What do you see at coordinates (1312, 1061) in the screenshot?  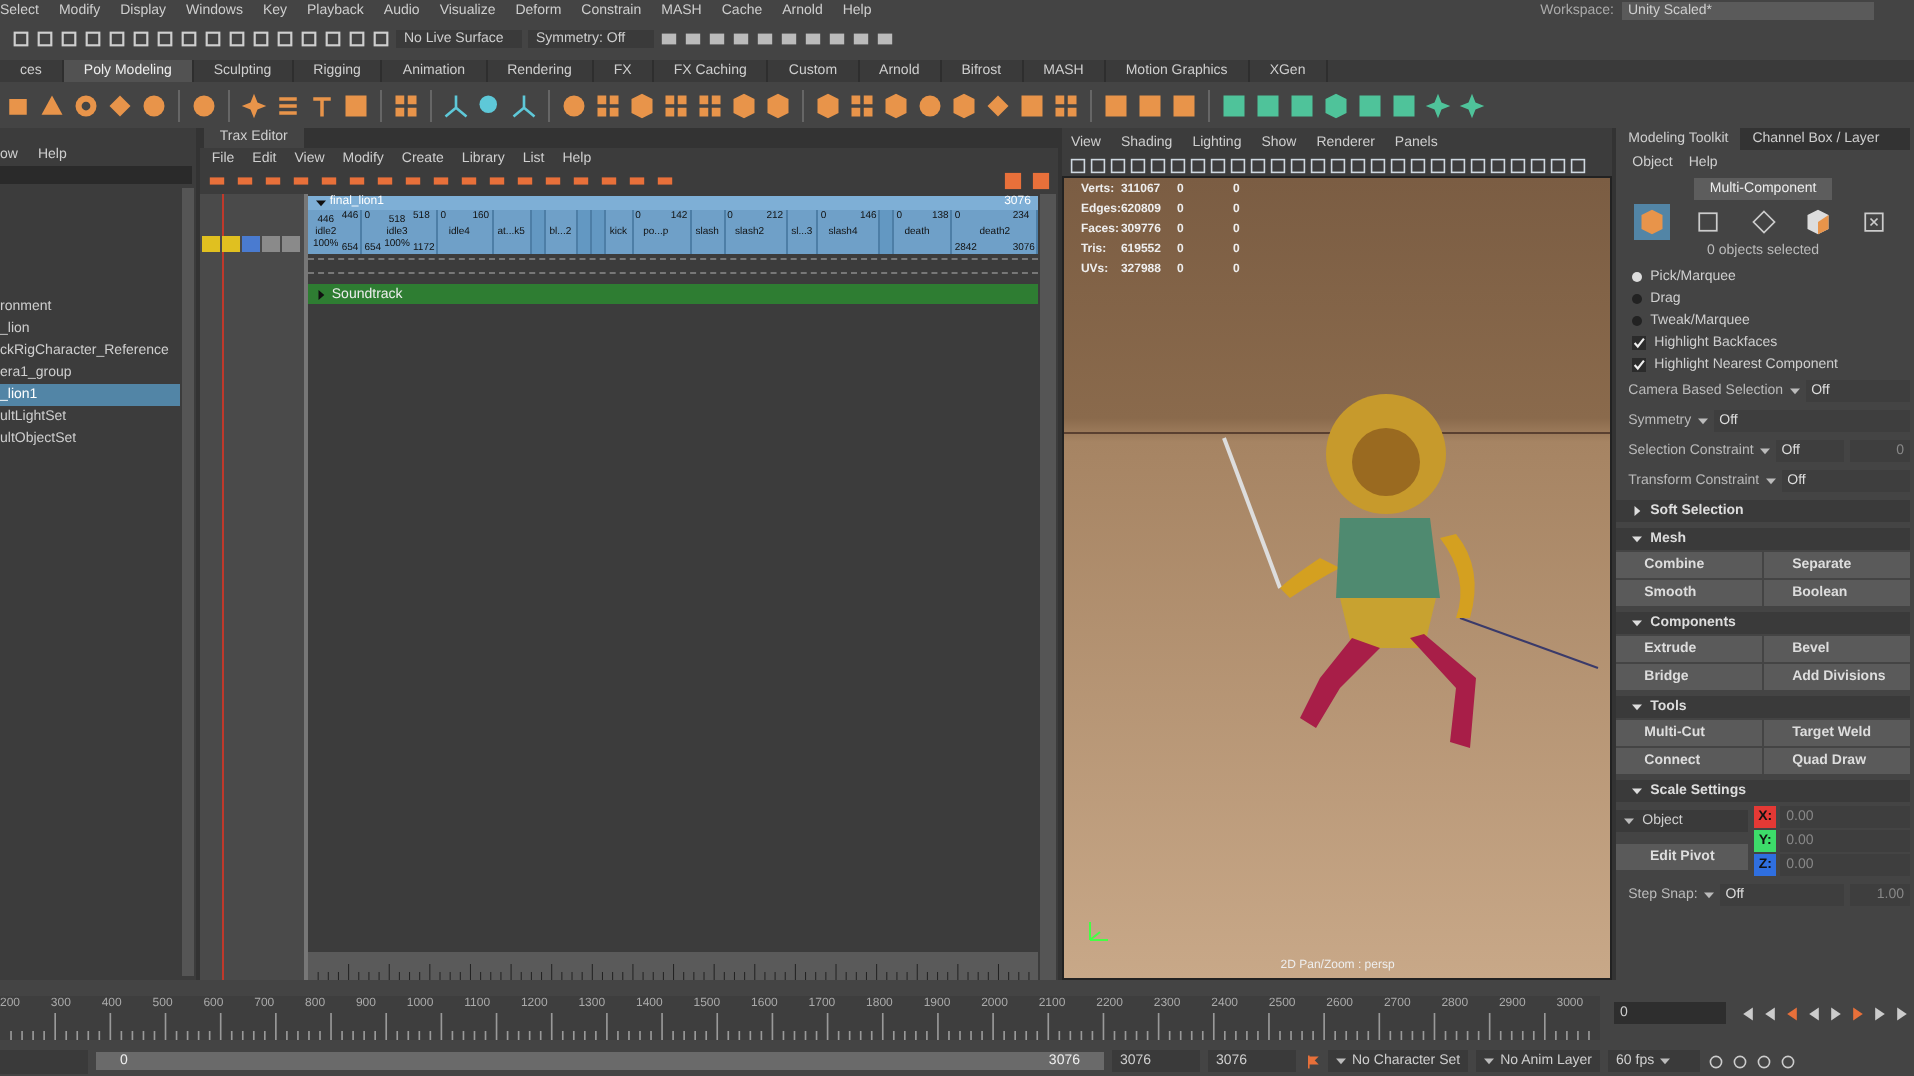 I see `key-icon` at bounding box center [1312, 1061].